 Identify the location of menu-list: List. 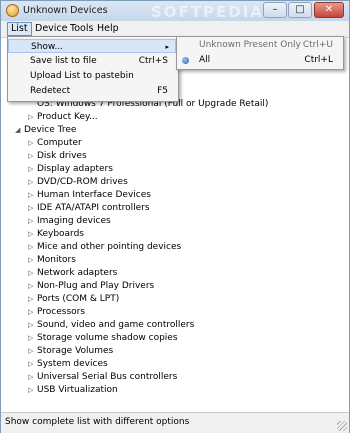
(19, 29).